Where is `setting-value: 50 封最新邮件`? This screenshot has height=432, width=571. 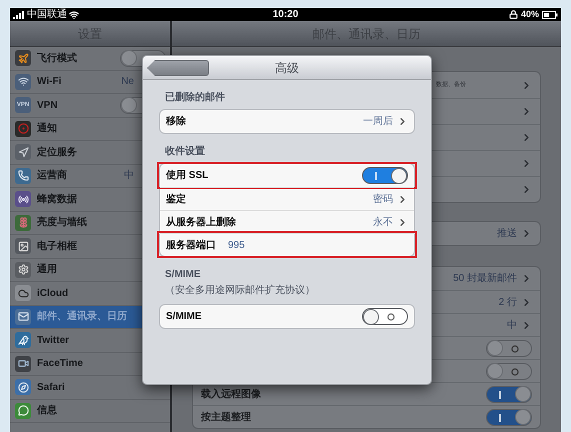
setting-value: 50 封最新邮件 is located at coordinates (485, 279).